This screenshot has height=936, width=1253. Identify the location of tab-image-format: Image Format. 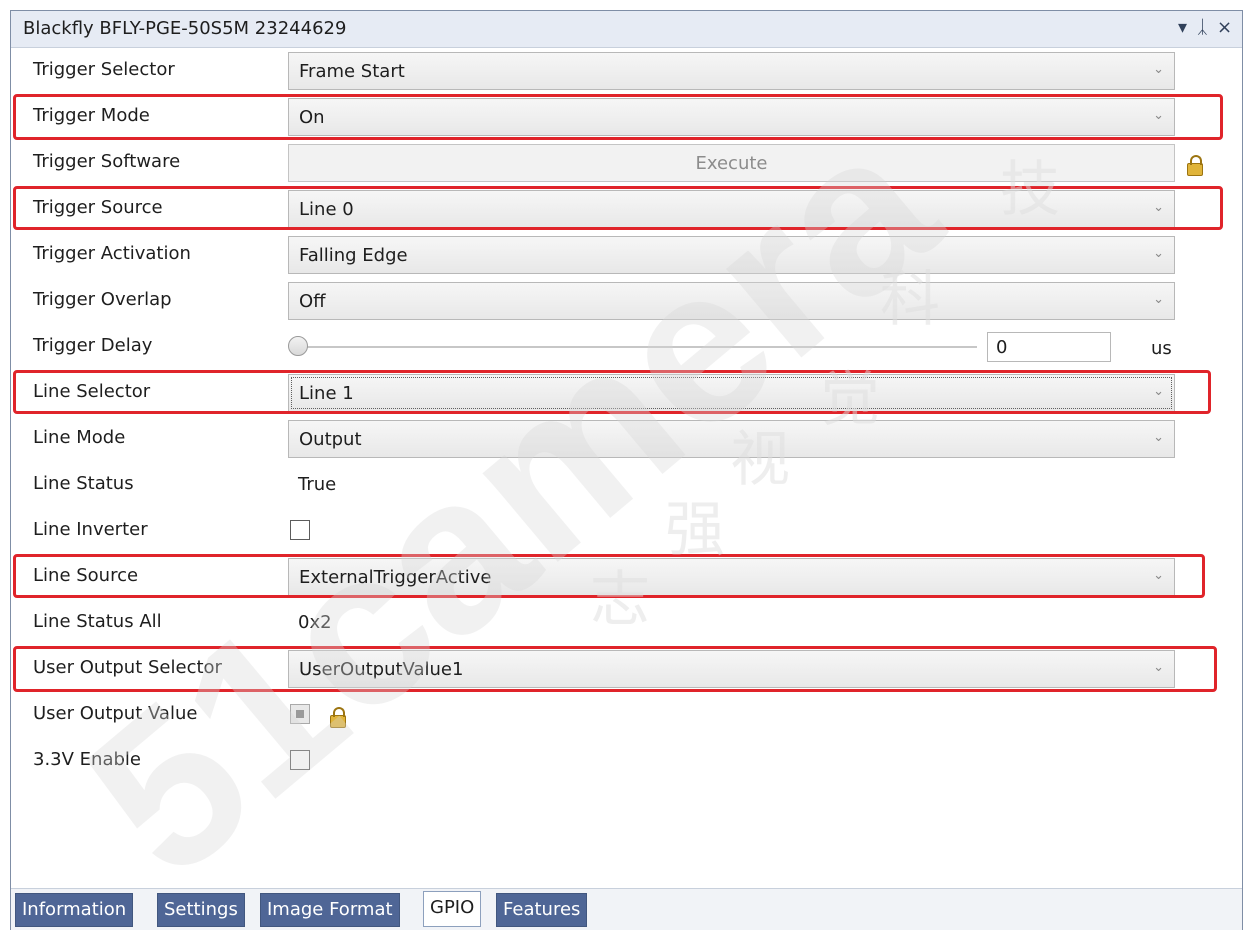
(330, 910).